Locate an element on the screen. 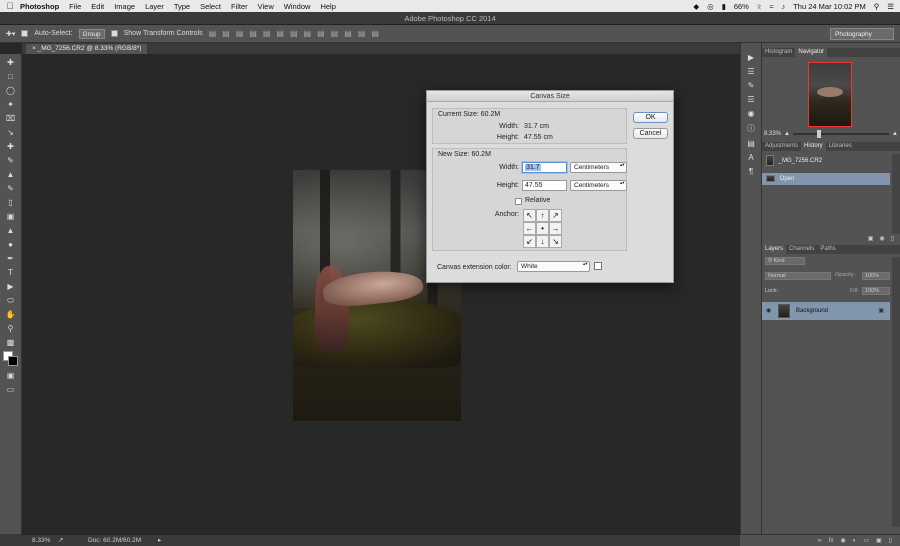 The image size is (900, 546). menu-view: View is located at coordinates (266, 6).